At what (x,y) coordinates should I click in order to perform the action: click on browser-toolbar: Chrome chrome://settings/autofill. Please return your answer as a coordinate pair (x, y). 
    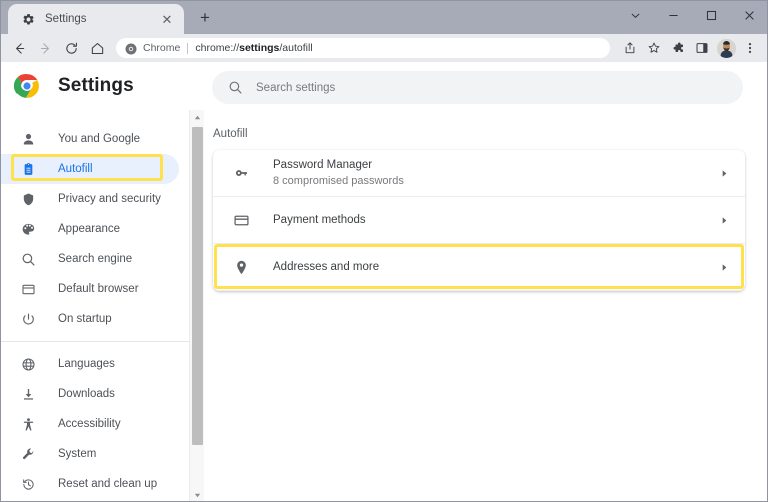
    Looking at the image, I should click on (384, 48).